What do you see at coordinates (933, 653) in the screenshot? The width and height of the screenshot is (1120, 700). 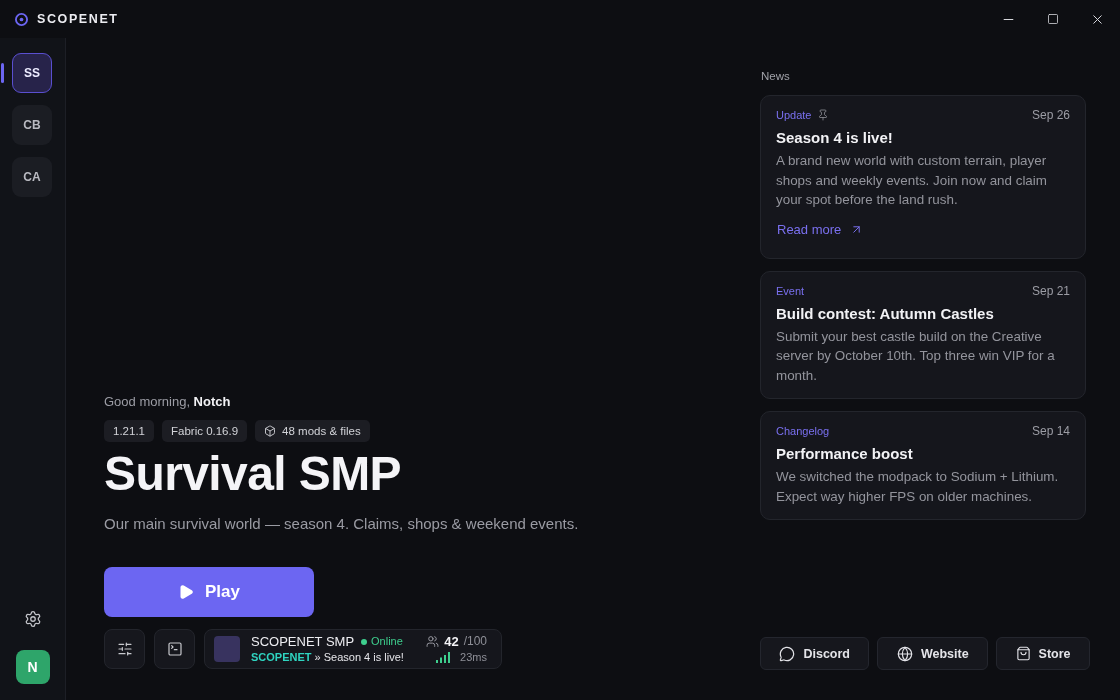 I see `link-button: Website` at bounding box center [933, 653].